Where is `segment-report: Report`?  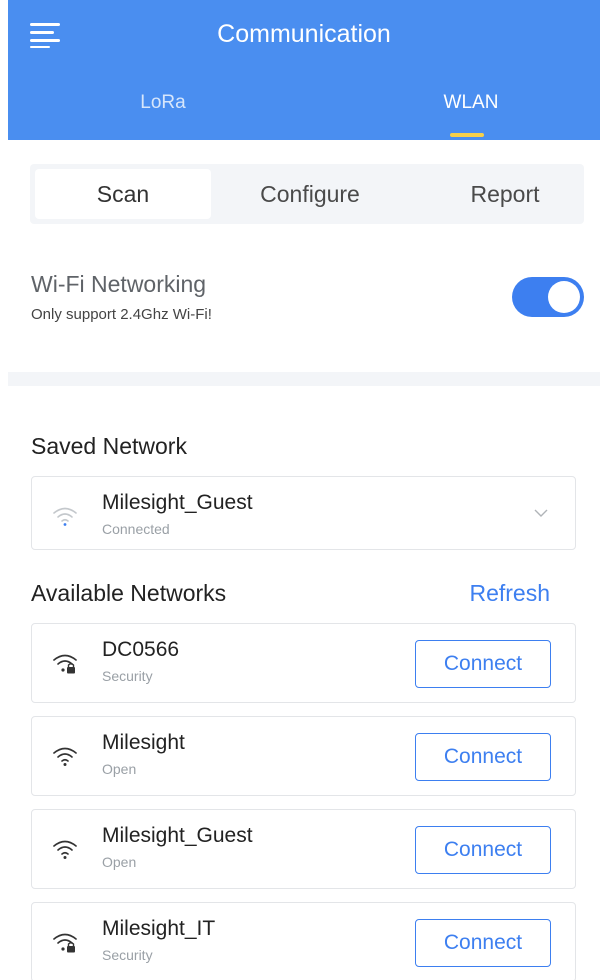
segment-report: Report is located at coordinates (505, 194).